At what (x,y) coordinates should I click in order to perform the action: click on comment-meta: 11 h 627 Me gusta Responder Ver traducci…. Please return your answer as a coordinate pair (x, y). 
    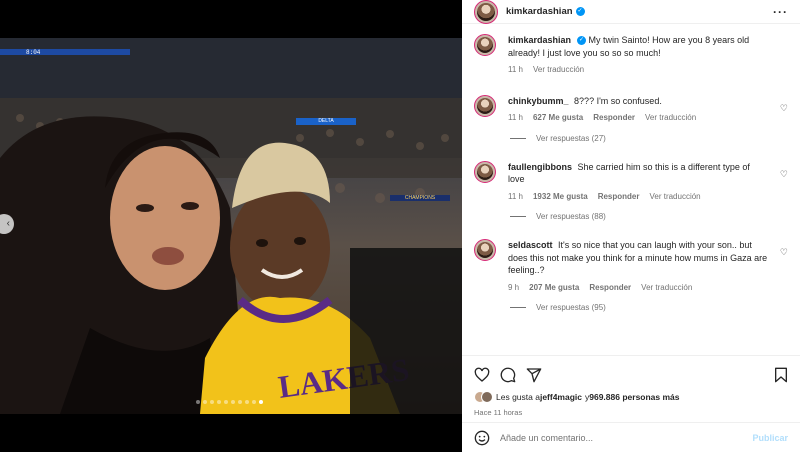
    Looking at the image, I should click on (638, 118).